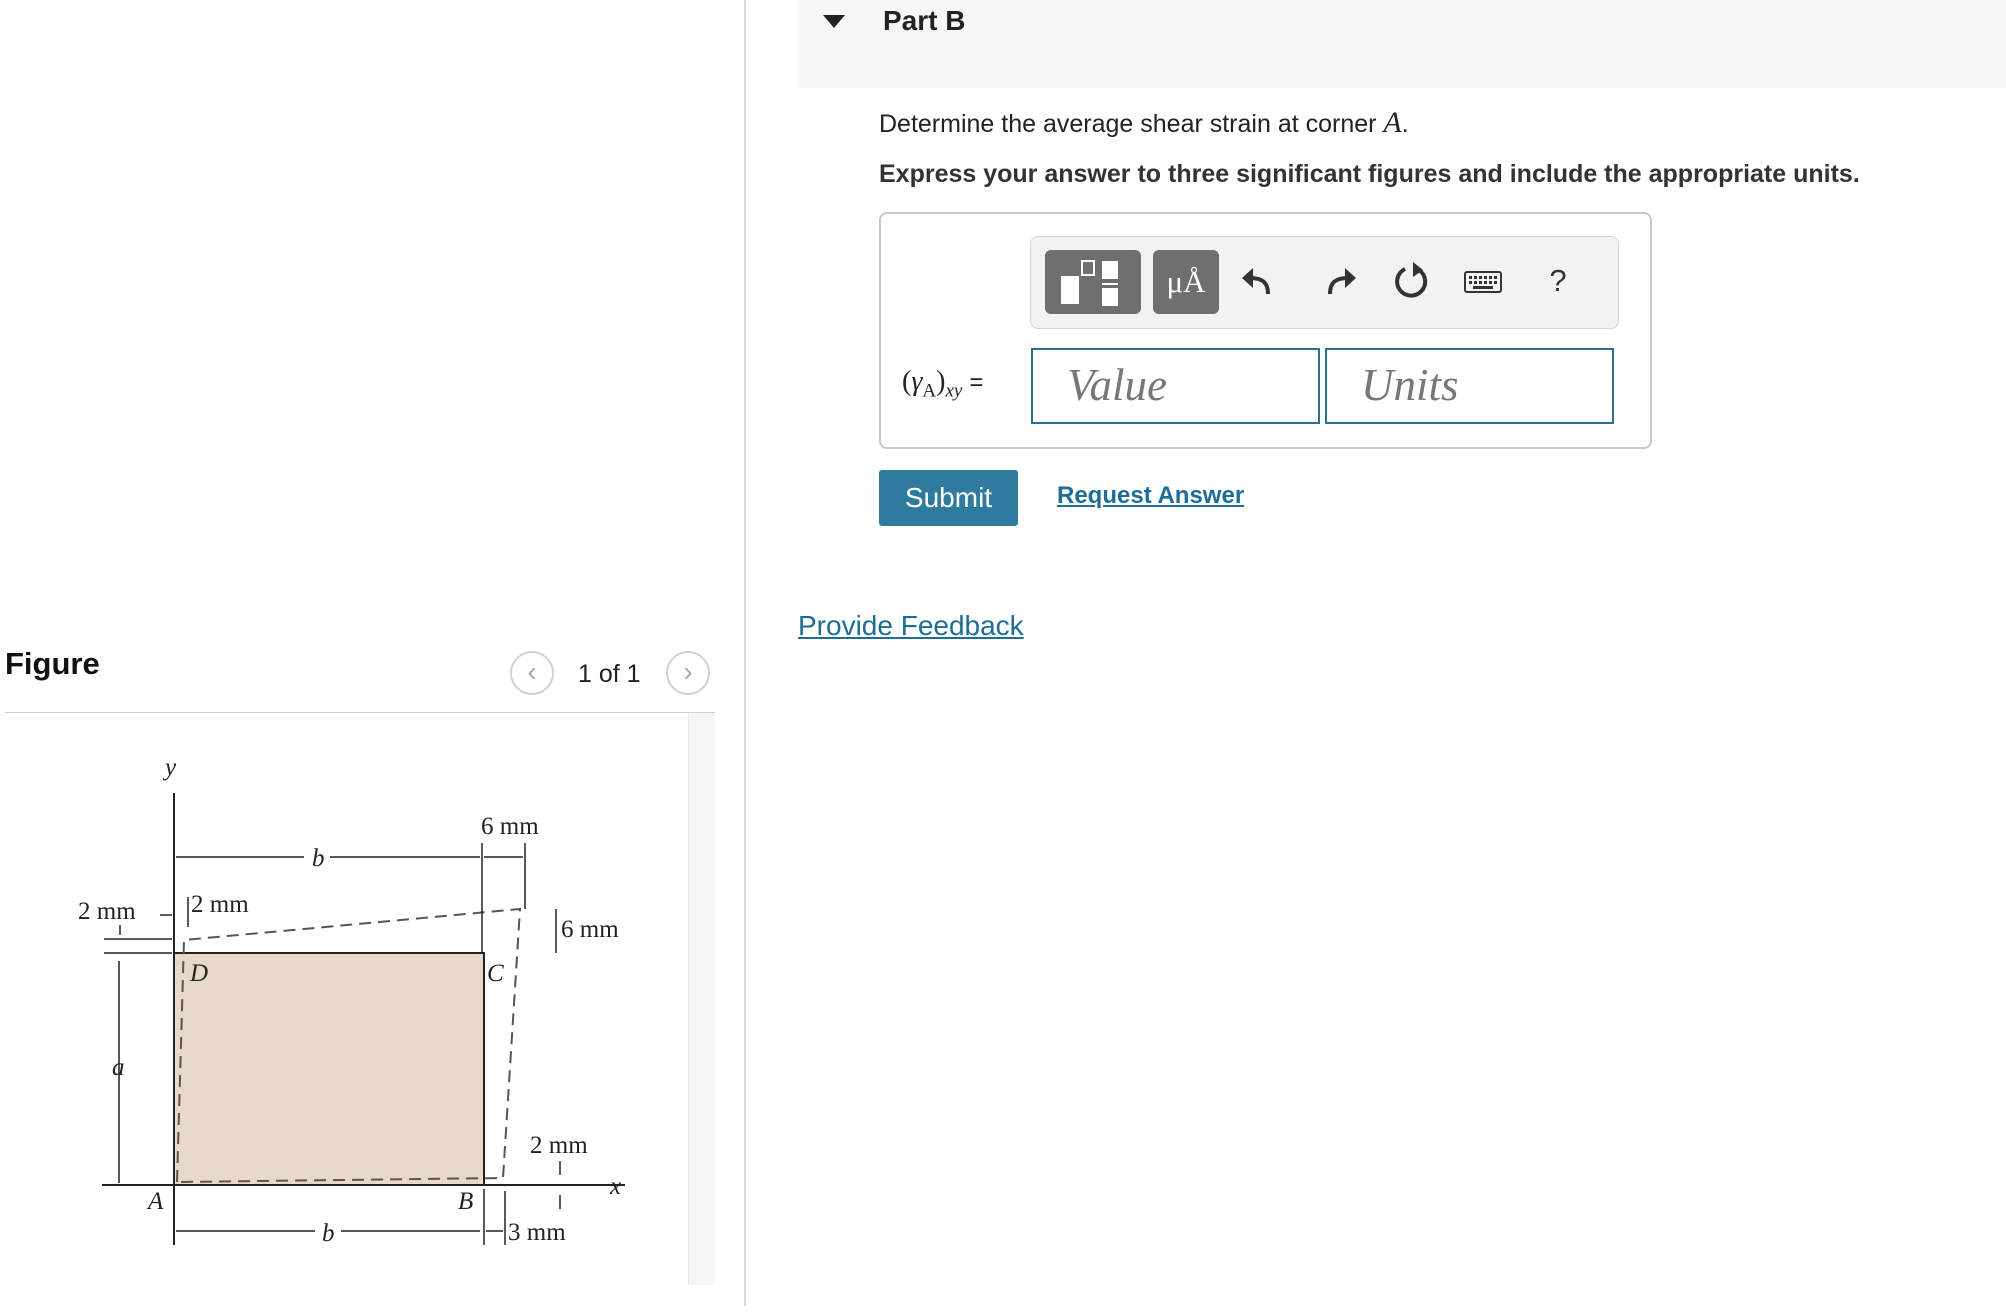  What do you see at coordinates (1150, 496) in the screenshot?
I see `request-answer-link: Request Answer` at bounding box center [1150, 496].